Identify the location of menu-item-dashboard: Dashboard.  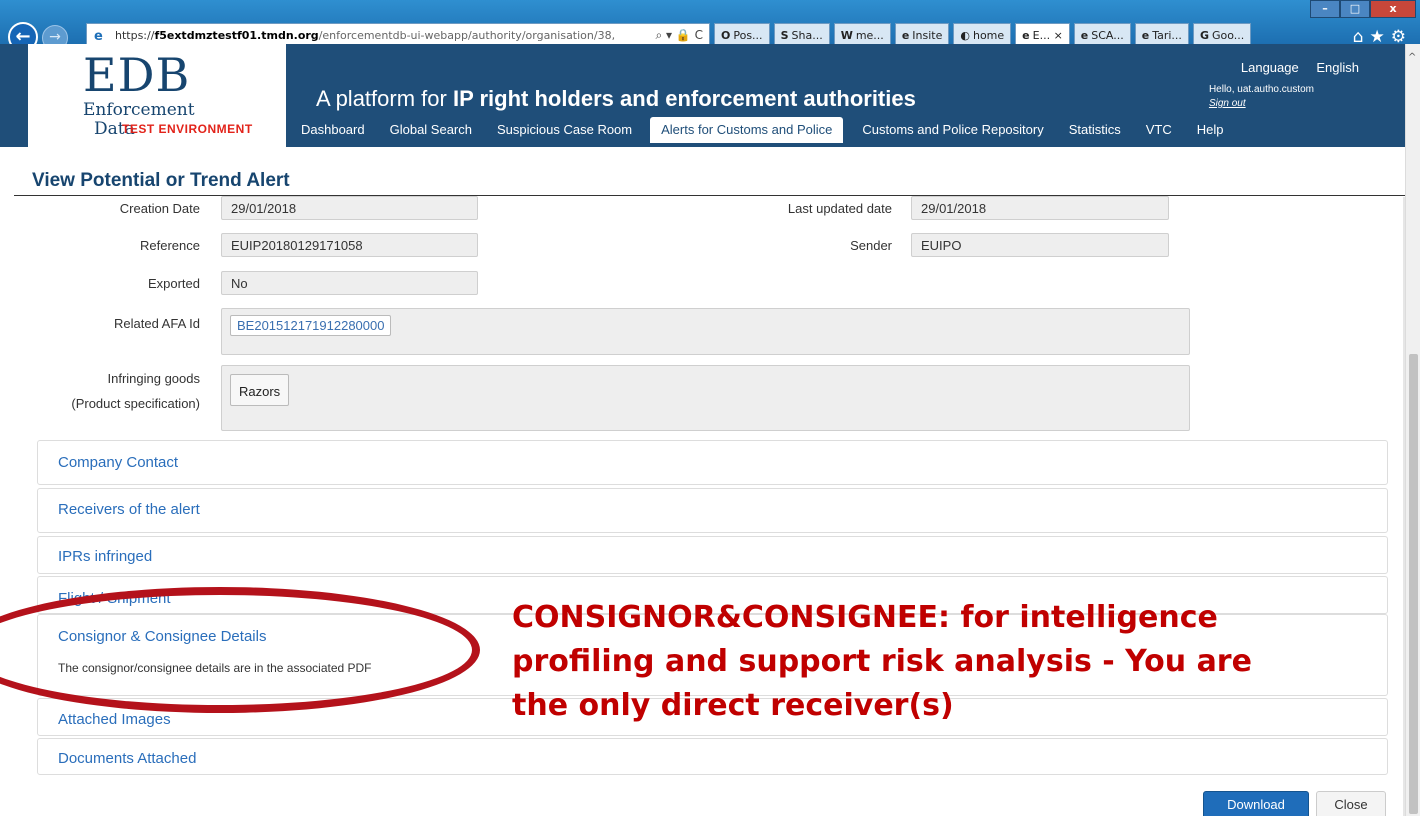
(332, 130).